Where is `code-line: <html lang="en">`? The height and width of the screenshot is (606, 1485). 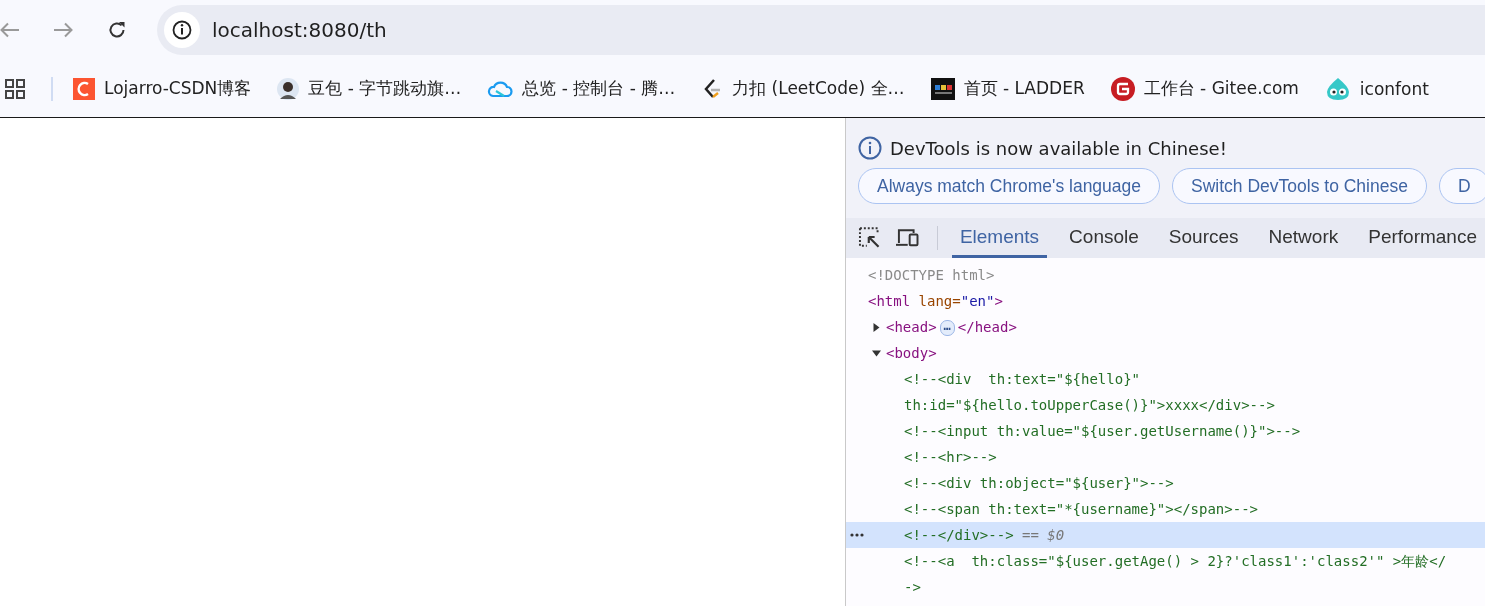 code-line: <html lang="en"> is located at coordinates (935, 301).